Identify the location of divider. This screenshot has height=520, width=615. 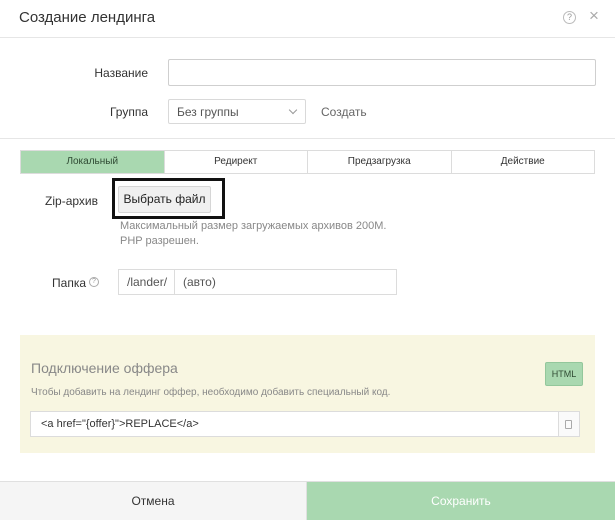
(307, 138).